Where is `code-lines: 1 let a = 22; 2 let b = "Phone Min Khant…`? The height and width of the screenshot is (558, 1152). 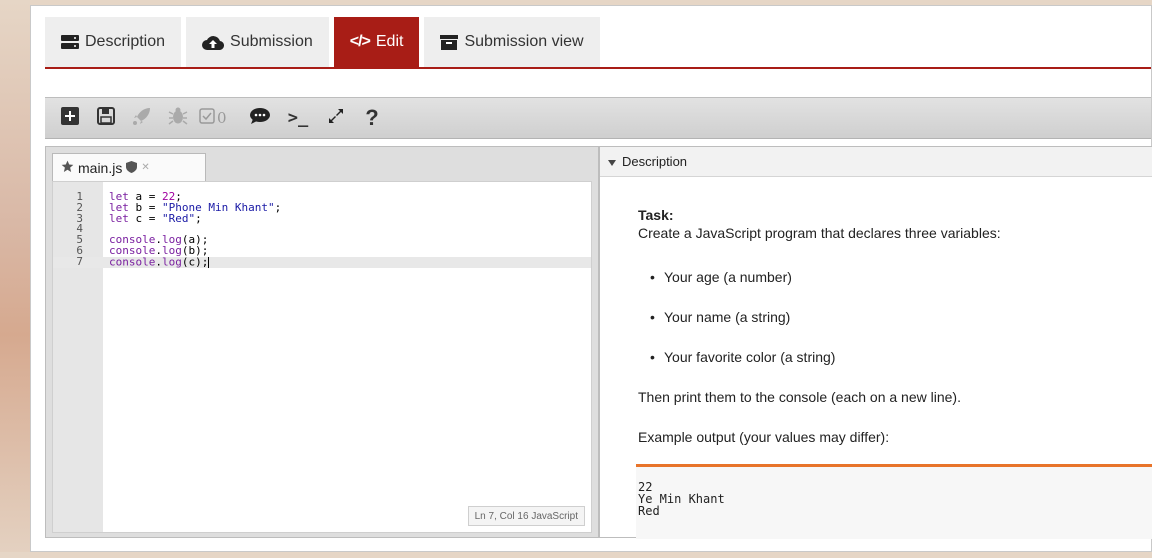
code-lines: 1 let a = 22; 2 let b = "Phone Min Khant… is located at coordinates (322, 230).